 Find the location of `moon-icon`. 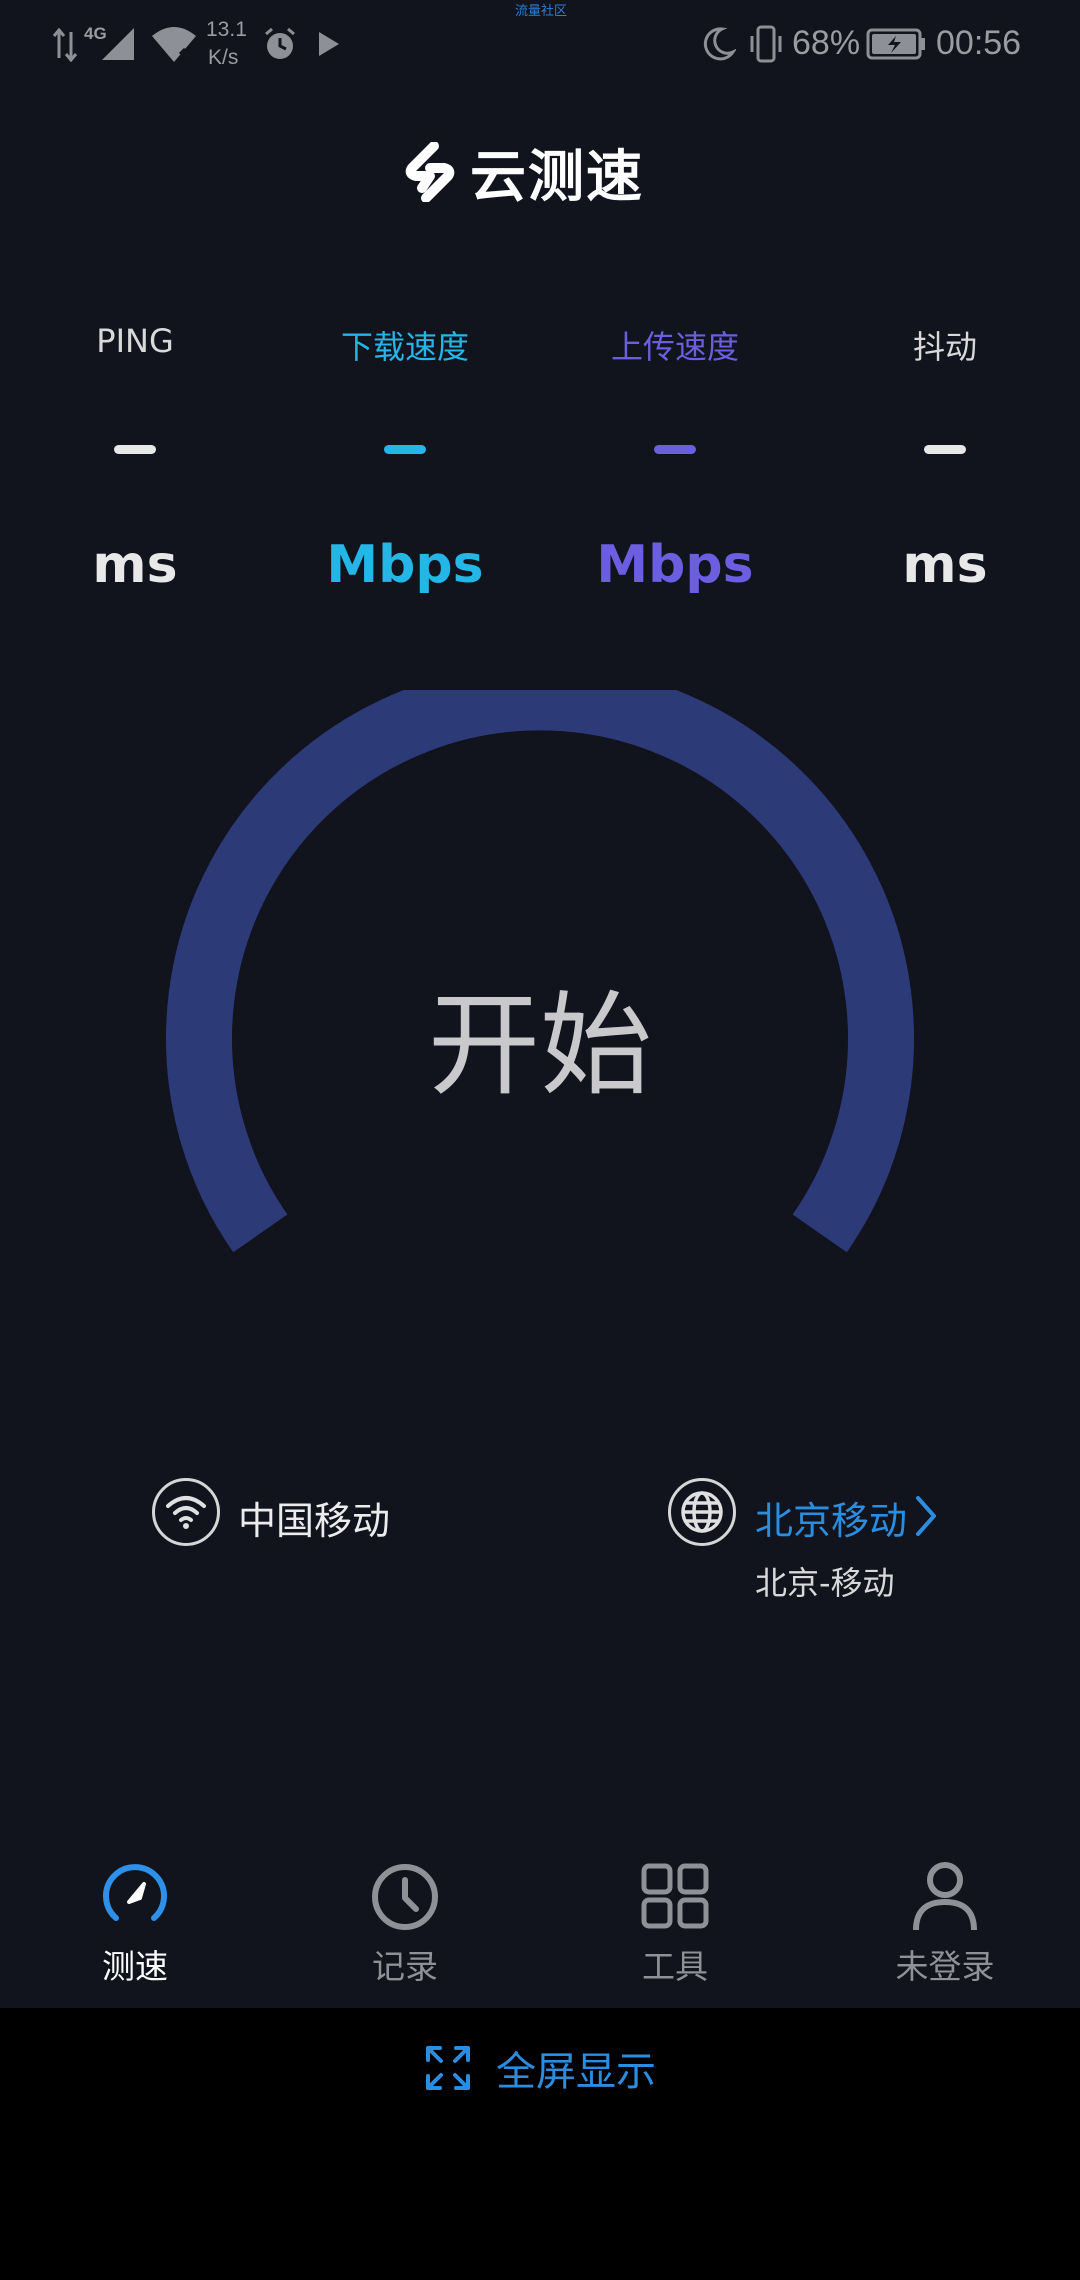

moon-icon is located at coordinates (719, 44).